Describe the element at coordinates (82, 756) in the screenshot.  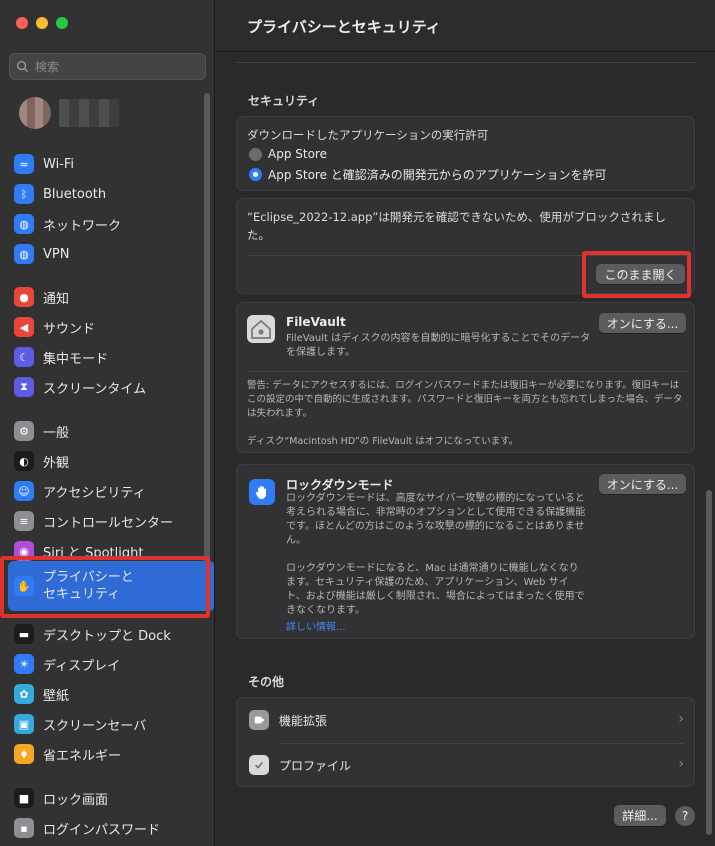
I see `sidebar-item-label: 省エネルギー` at that location.